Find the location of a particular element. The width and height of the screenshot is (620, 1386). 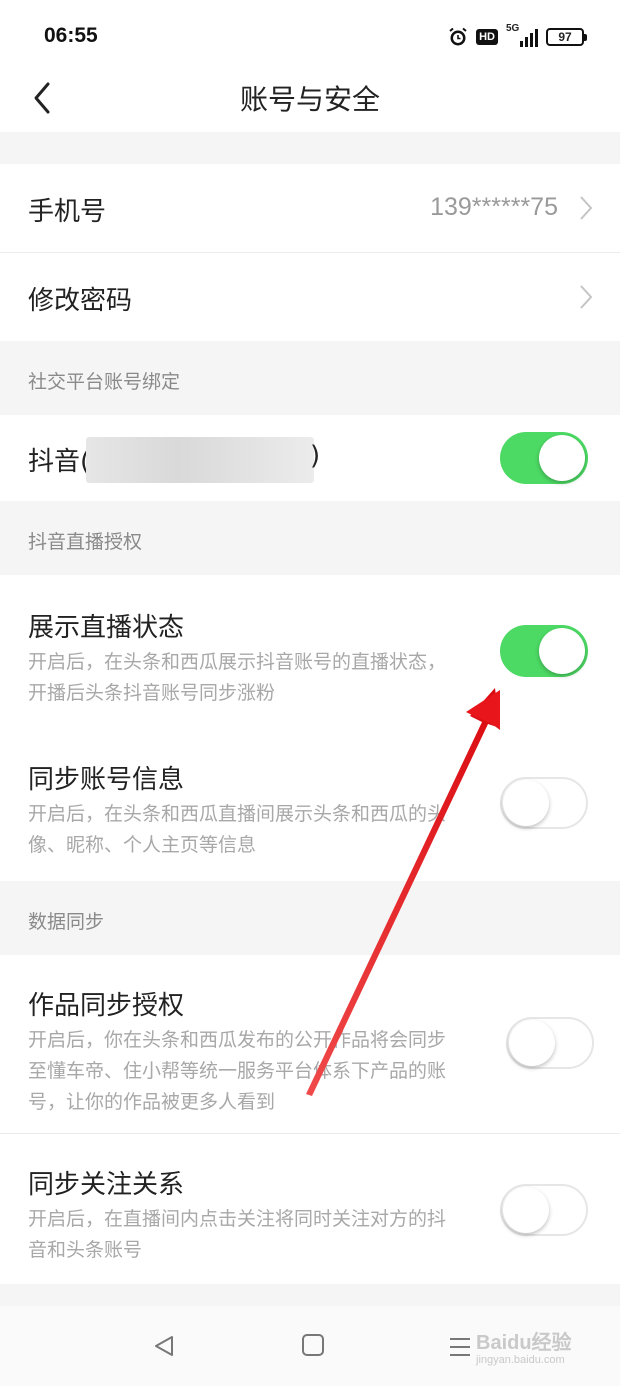

phone-row: 手机号 139******75 is located at coordinates (310, 208).